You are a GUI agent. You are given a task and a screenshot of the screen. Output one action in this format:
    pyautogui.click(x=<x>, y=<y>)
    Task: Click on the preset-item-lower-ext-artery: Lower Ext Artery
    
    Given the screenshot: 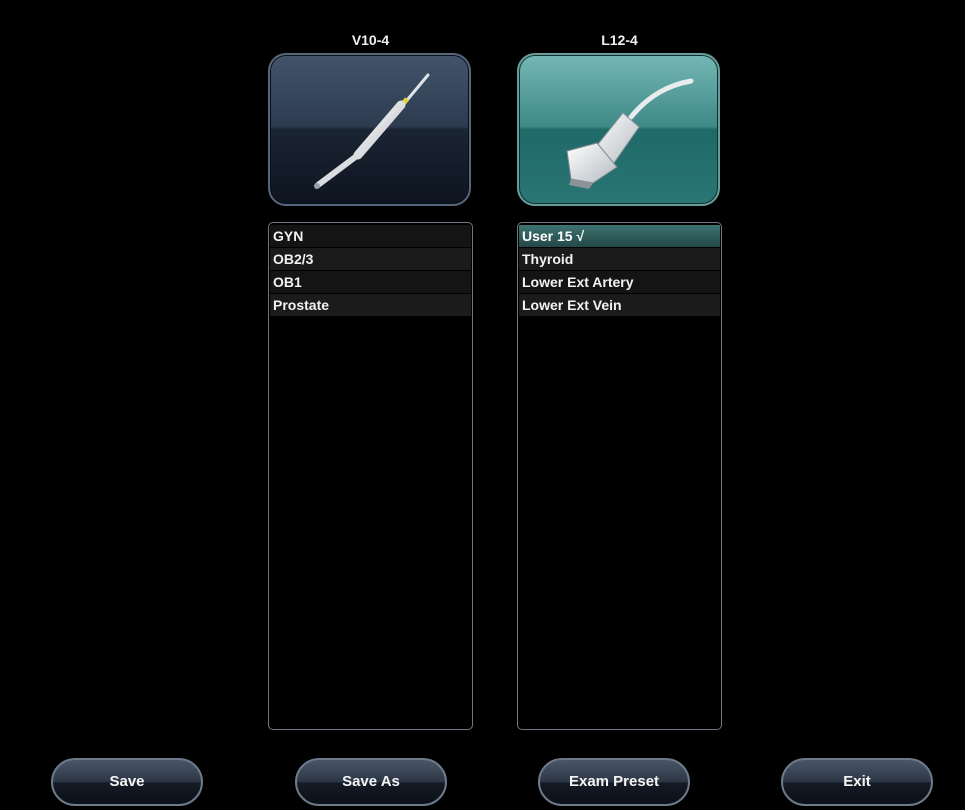 What is the action you would take?
    pyautogui.click(x=619, y=282)
    